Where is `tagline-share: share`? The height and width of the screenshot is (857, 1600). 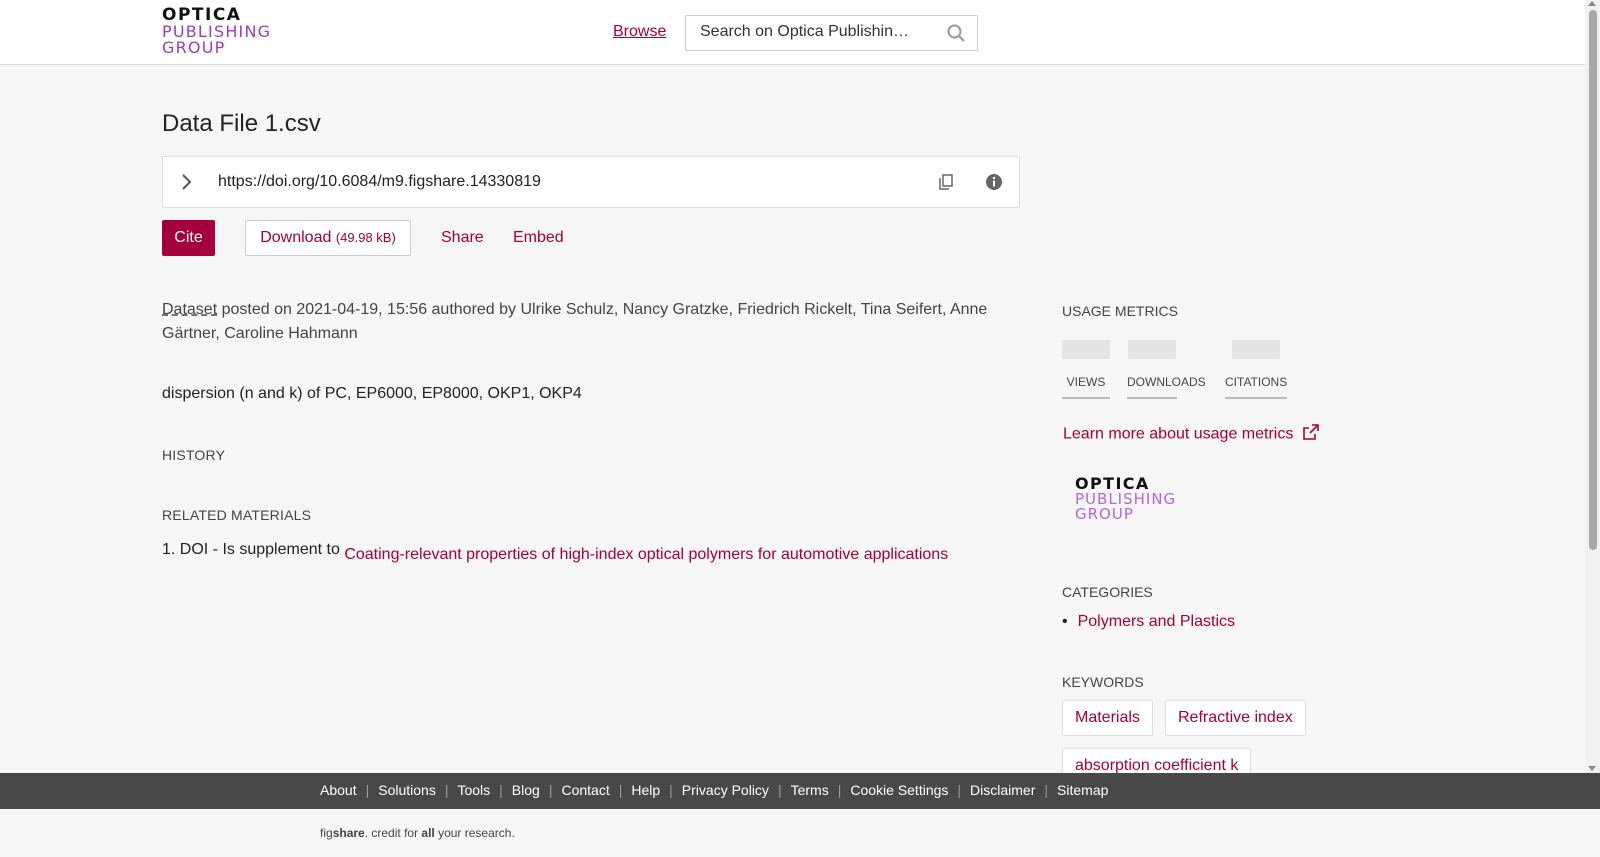
tagline-share: share is located at coordinates (348, 833).